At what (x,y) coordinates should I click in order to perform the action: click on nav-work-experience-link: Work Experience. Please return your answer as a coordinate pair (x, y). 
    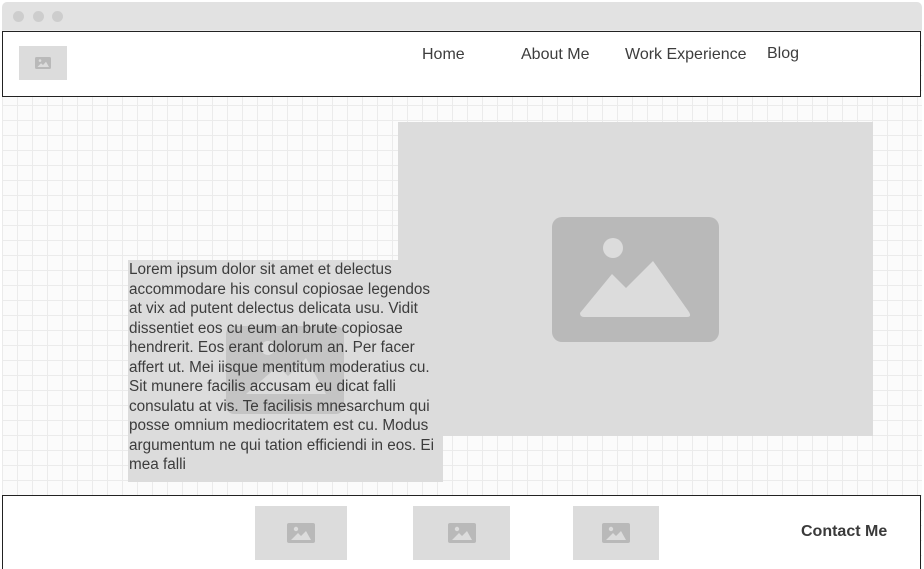
    Looking at the image, I should click on (686, 55).